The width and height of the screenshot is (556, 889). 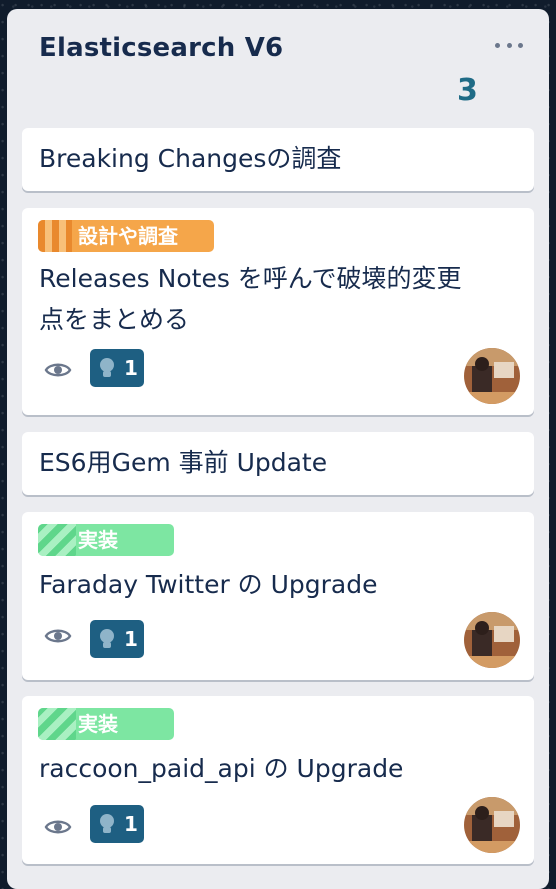 I want to click on card-es6-gem-update: ES6用Gem 事前 Update, so click(x=278, y=463).